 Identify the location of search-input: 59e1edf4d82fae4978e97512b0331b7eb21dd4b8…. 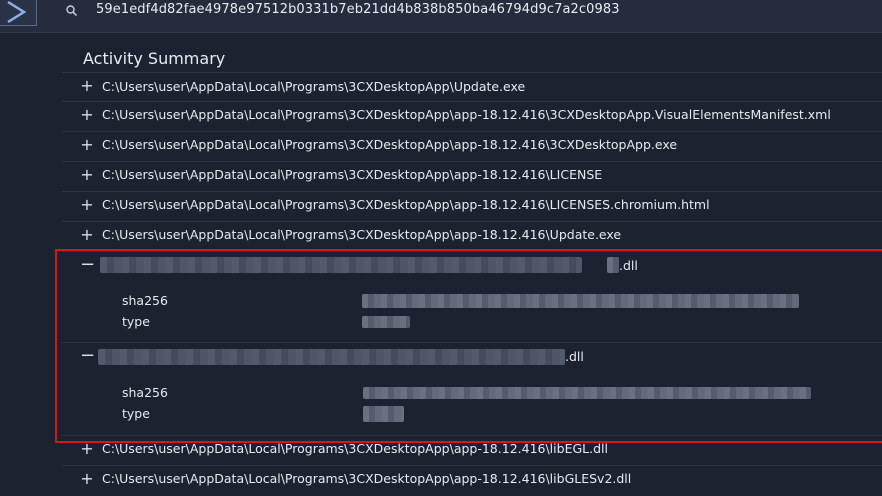
(358, 9).